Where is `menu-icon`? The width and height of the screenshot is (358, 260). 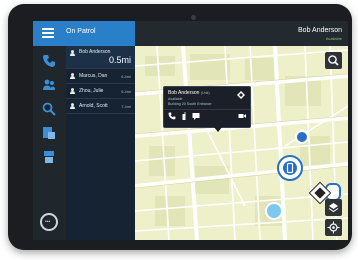
menu-icon is located at coordinates (48, 33).